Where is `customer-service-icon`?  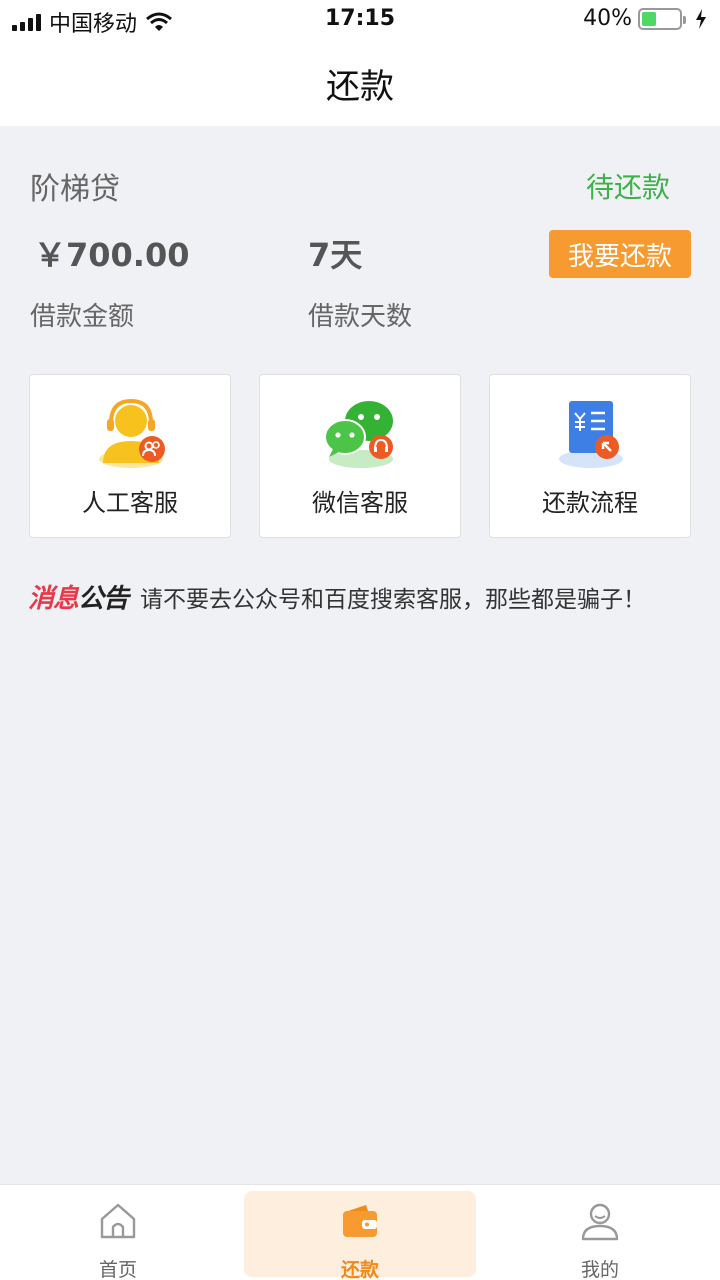
customer-service-icon is located at coordinates (132, 433).